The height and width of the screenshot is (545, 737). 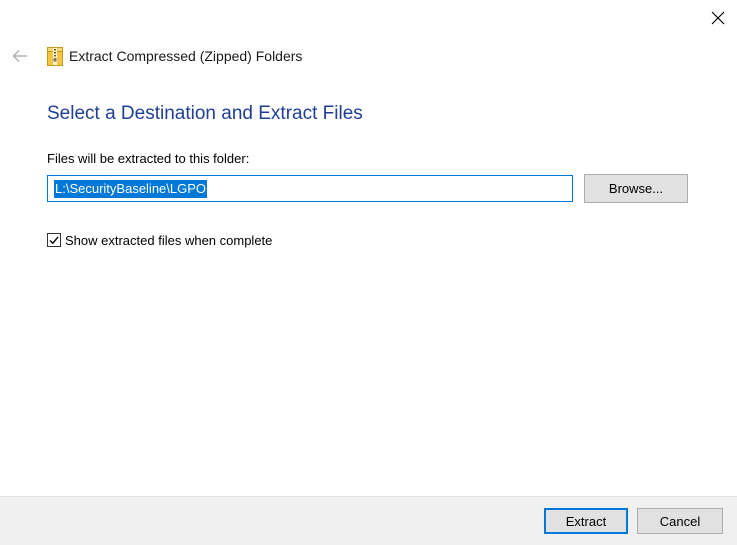 I want to click on back-arrow-icon, so click(x=19, y=56).